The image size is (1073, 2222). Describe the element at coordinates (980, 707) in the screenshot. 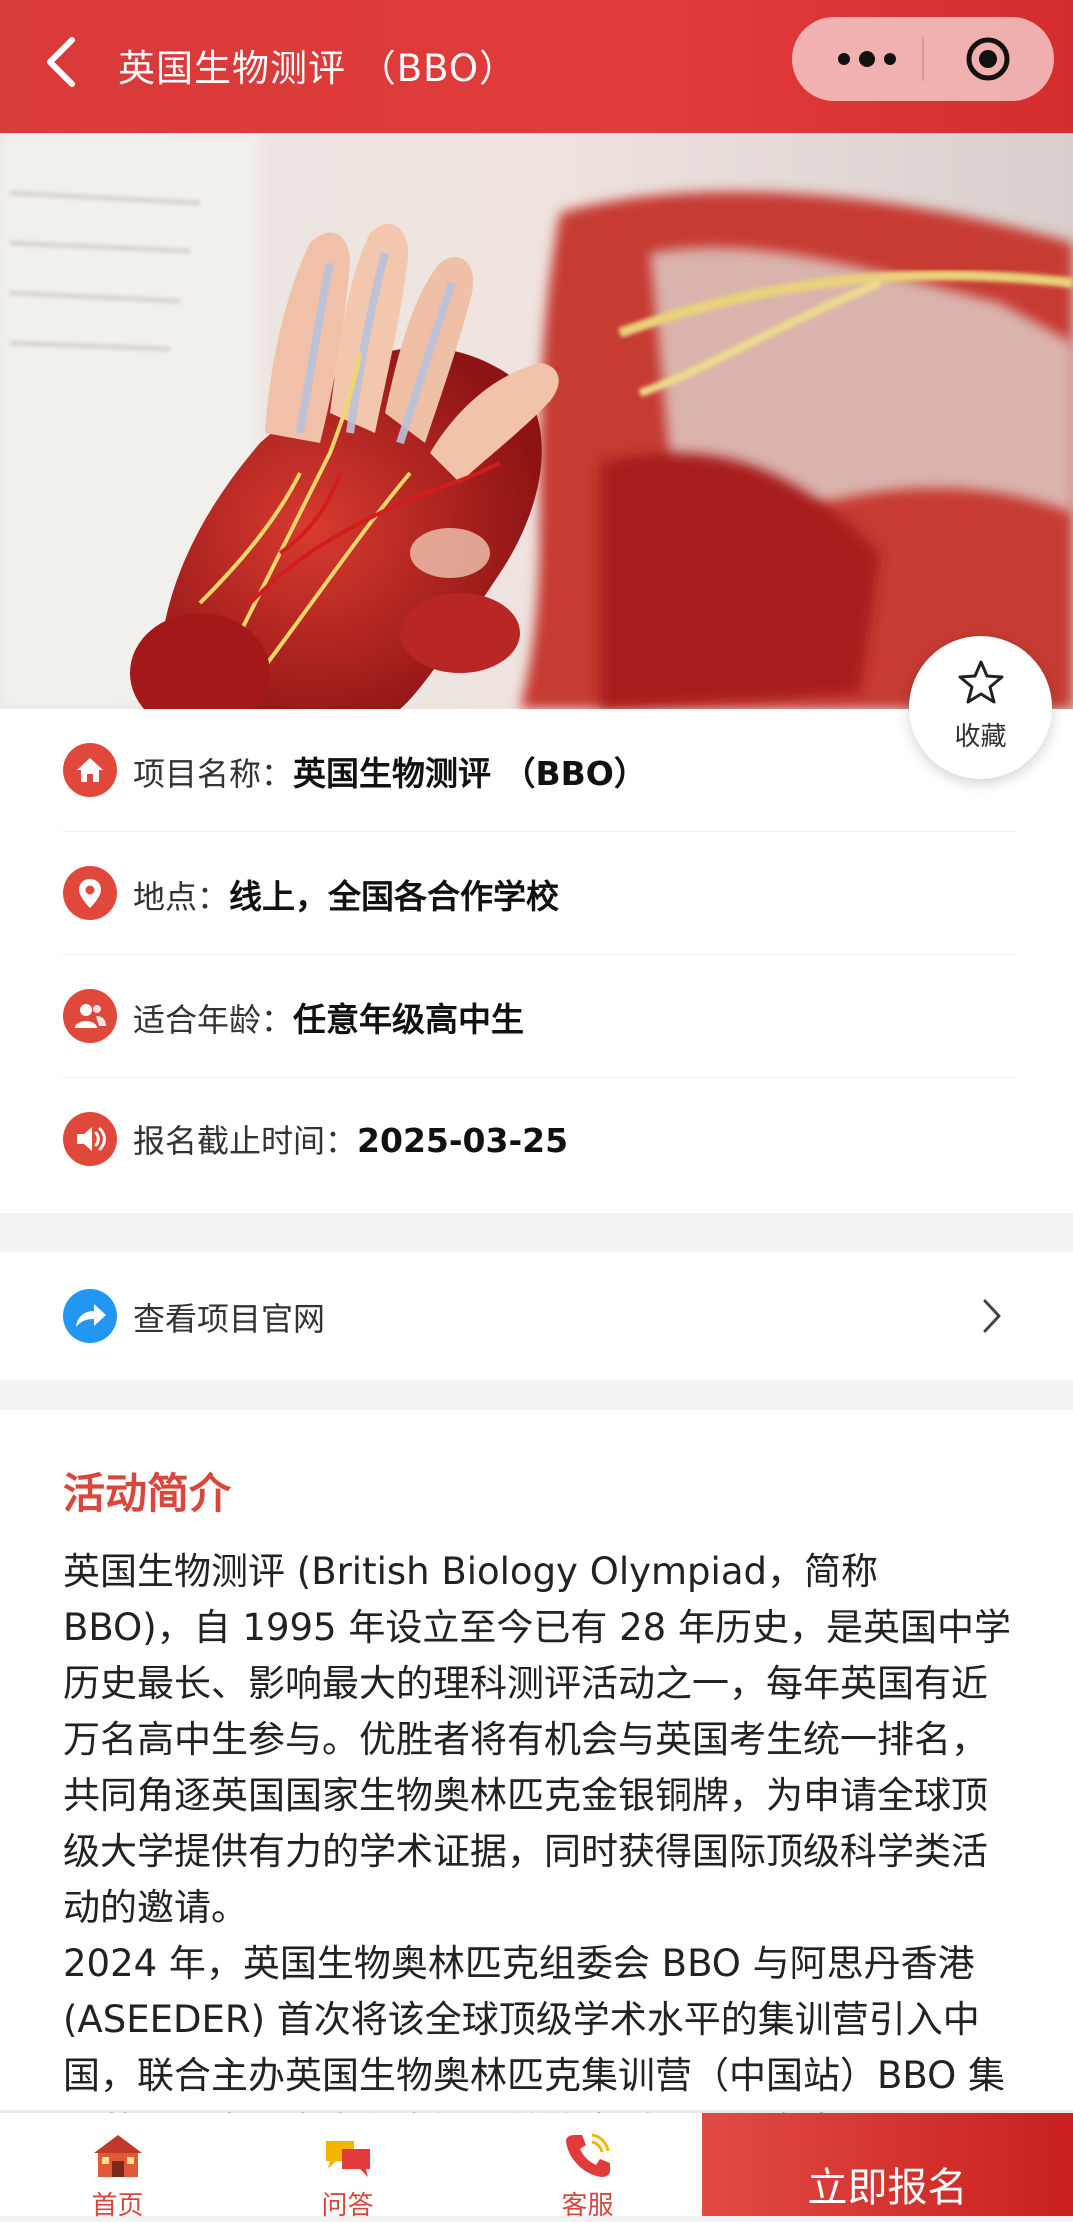

I see `favorite-button: 收藏` at that location.